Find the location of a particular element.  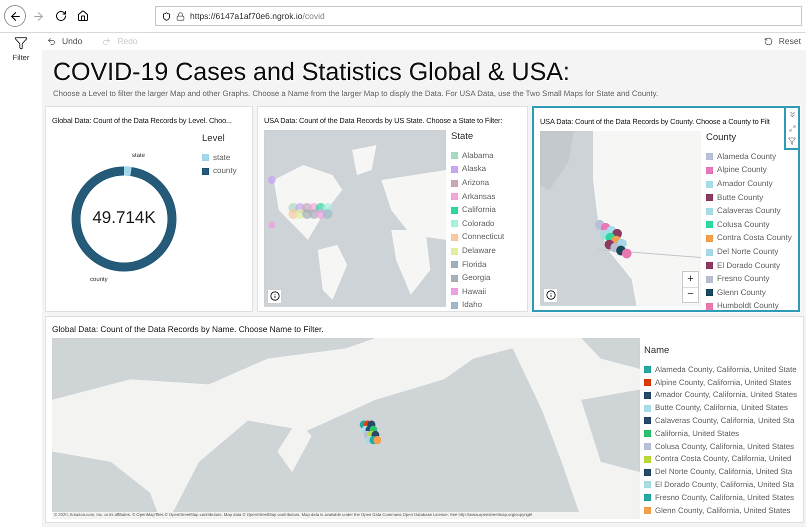

legend-item: Alaska is located at coordinates (474, 169).